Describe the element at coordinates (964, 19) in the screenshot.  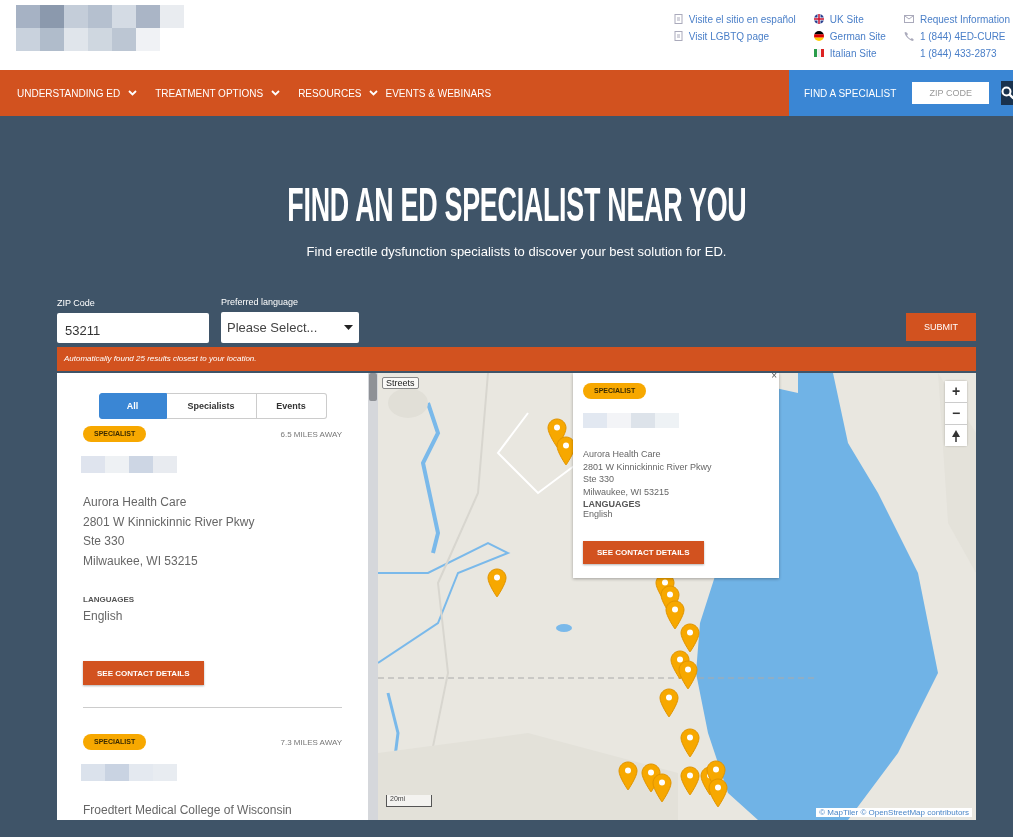
I see `contact-link: Request Information` at that location.